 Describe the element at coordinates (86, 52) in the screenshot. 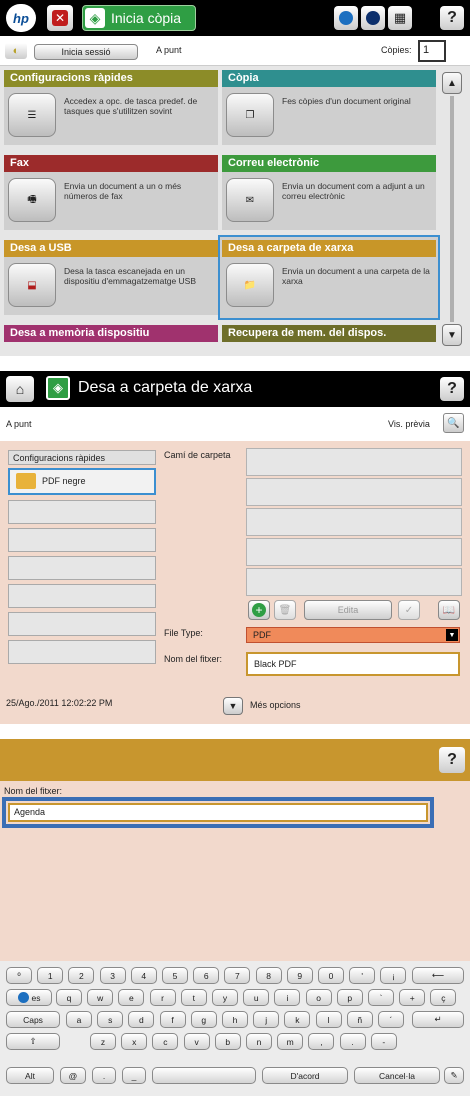

I see `sign-in-button: Inicia sessió` at that location.